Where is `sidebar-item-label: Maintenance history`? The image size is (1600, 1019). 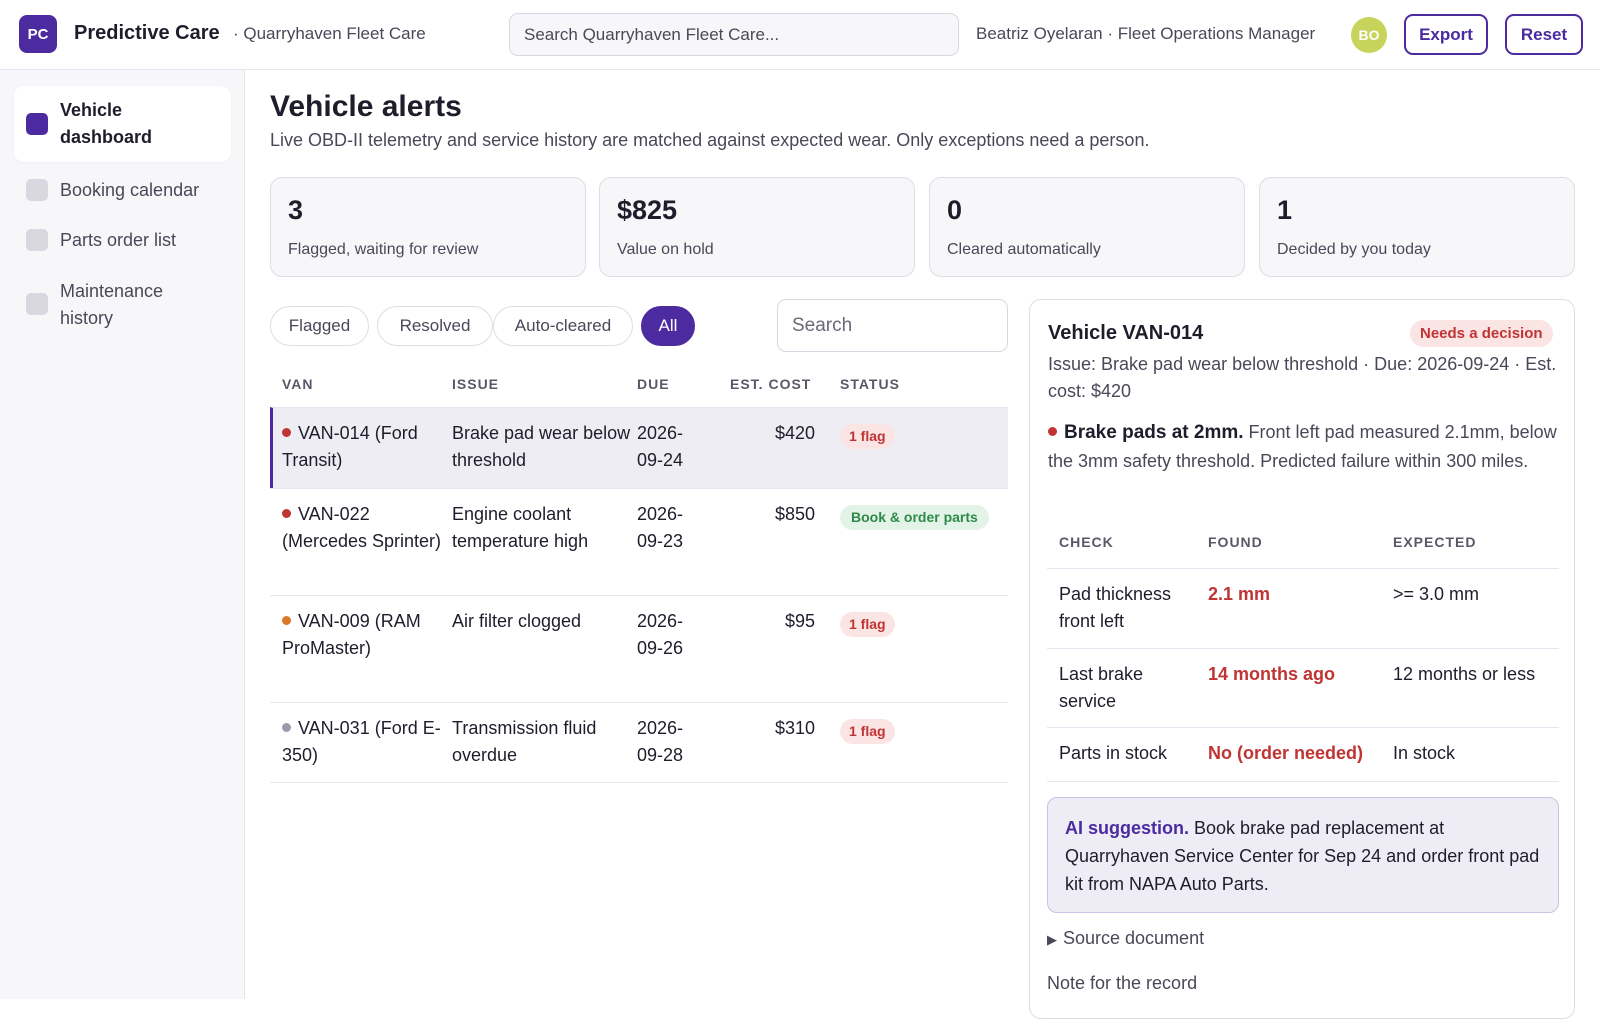
sidebar-item-label: Maintenance history is located at coordinates (112, 304).